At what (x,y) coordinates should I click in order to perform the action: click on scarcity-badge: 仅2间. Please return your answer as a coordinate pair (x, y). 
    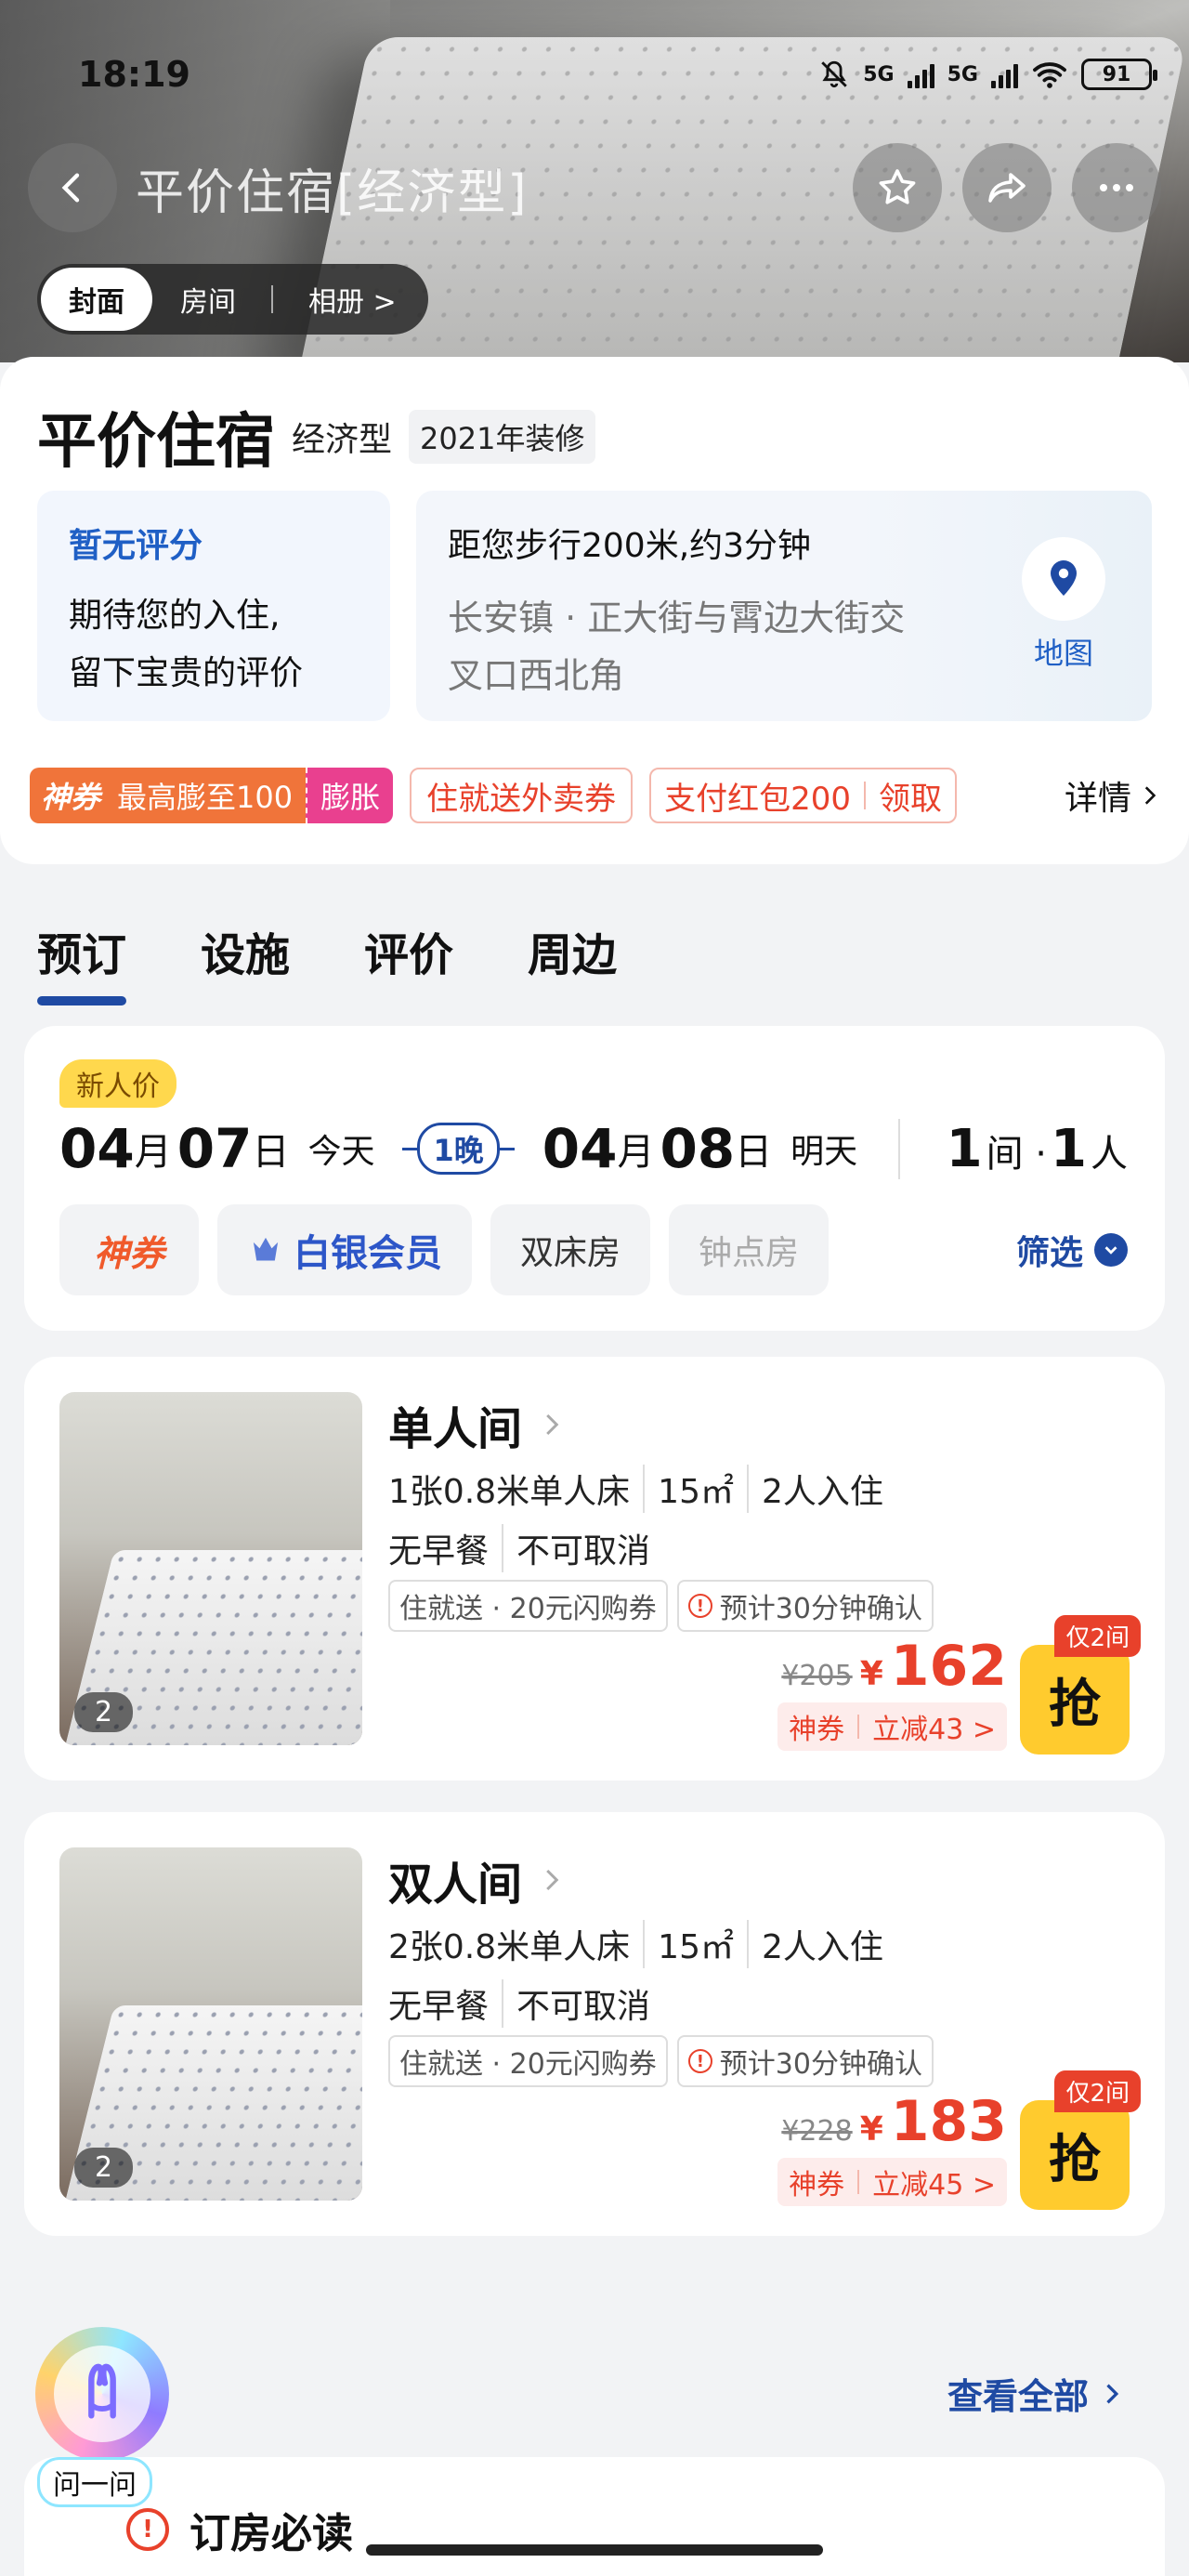
    Looking at the image, I should click on (1097, 1636).